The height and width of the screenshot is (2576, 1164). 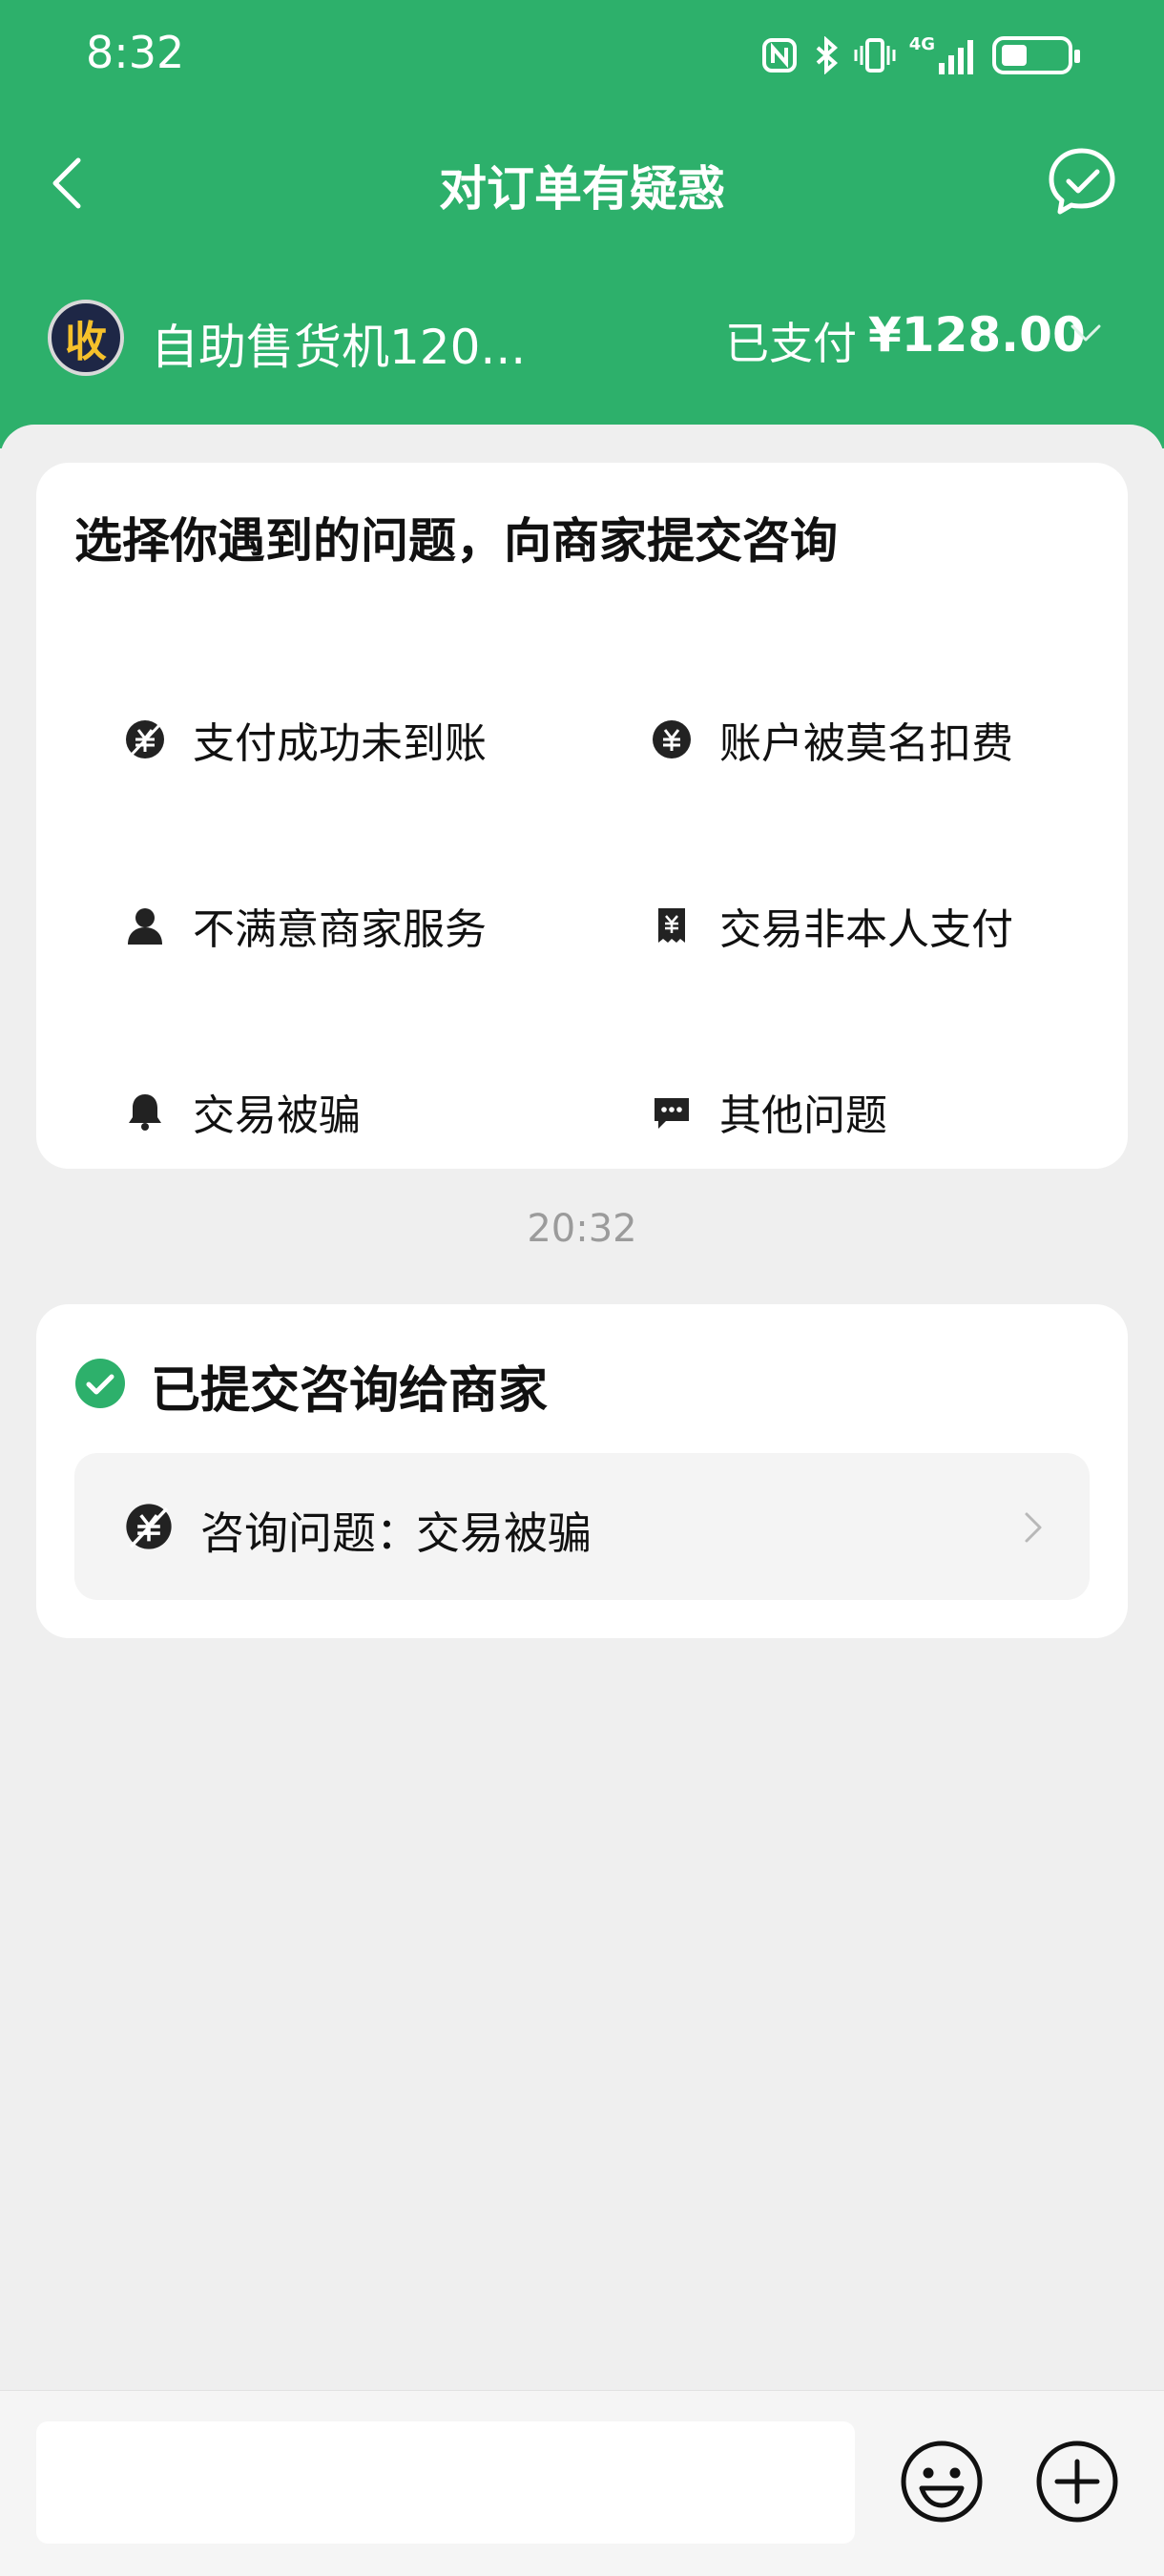 I want to click on payment-status: 已支付, so click(x=791, y=343).